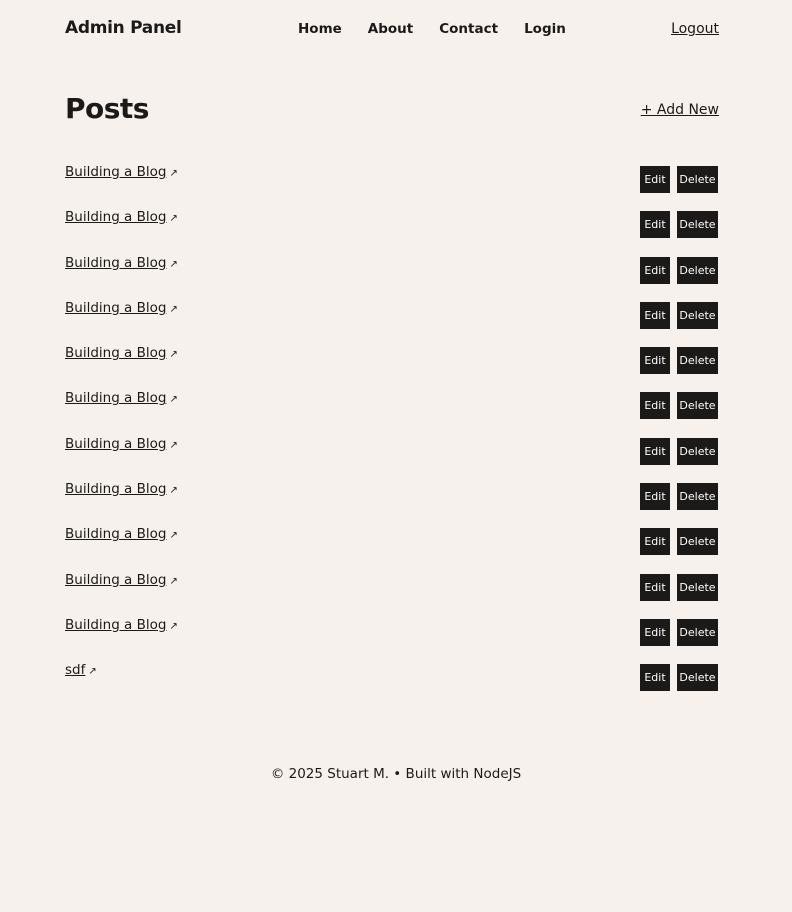 The image size is (792, 912). What do you see at coordinates (432, 29) in the screenshot?
I see `main-nav: Home About Contact Login` at bounding box center [432, 29].